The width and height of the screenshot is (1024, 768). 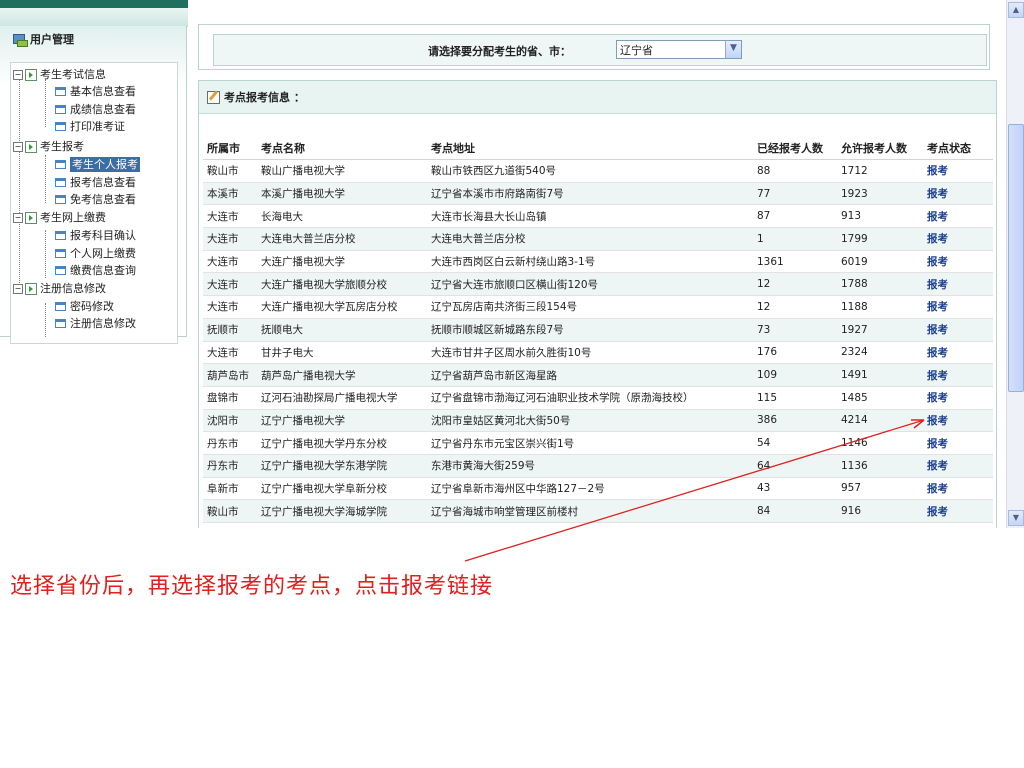 I want to click on tree-item-personal-register: 考生个人报考, so click(x=97, y=164).